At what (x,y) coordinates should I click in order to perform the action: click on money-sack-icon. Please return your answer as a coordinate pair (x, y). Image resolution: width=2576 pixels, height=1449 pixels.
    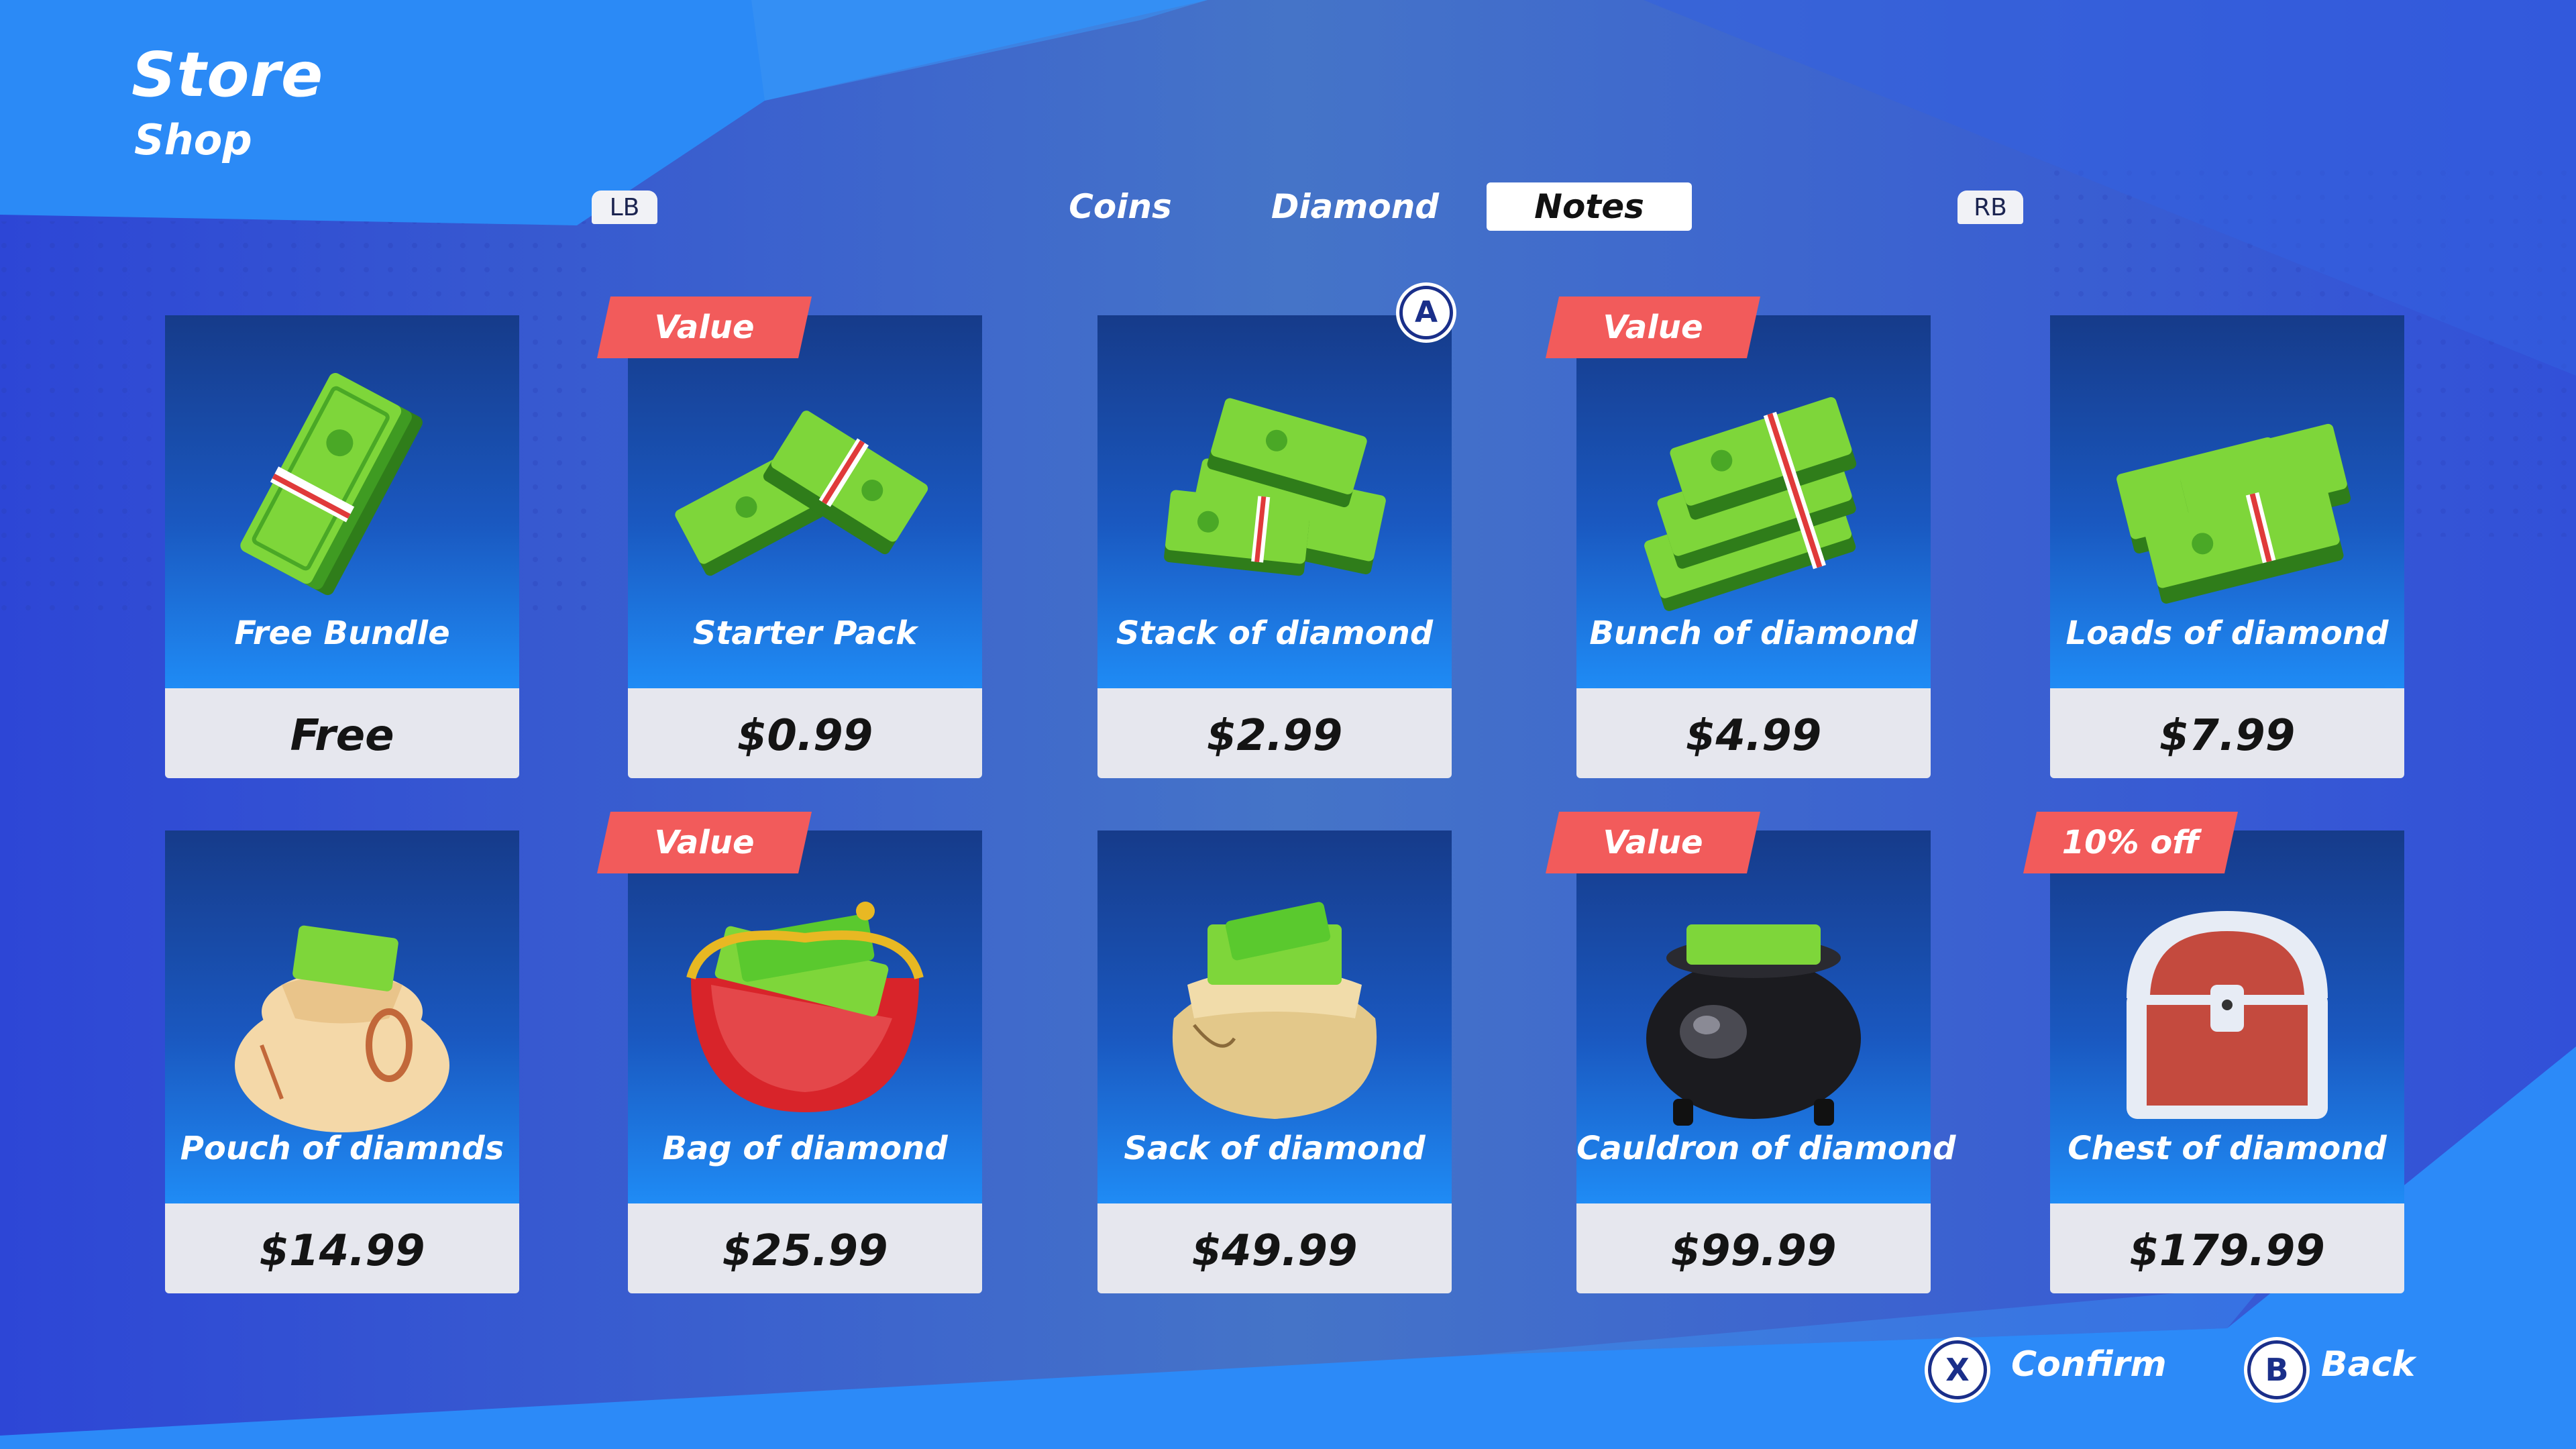
    Looking at the image, I should click on (1274, 1010).